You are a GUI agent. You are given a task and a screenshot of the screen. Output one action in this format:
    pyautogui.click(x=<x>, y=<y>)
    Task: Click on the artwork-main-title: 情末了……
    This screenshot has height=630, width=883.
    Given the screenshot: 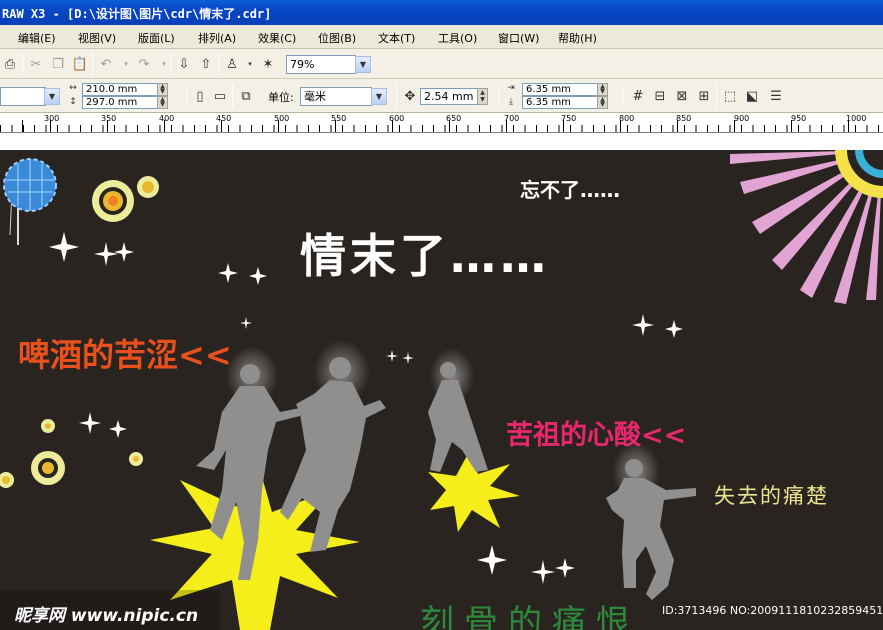 What is the action you would take?
    pyautogui.click(x=425, y=253)
    